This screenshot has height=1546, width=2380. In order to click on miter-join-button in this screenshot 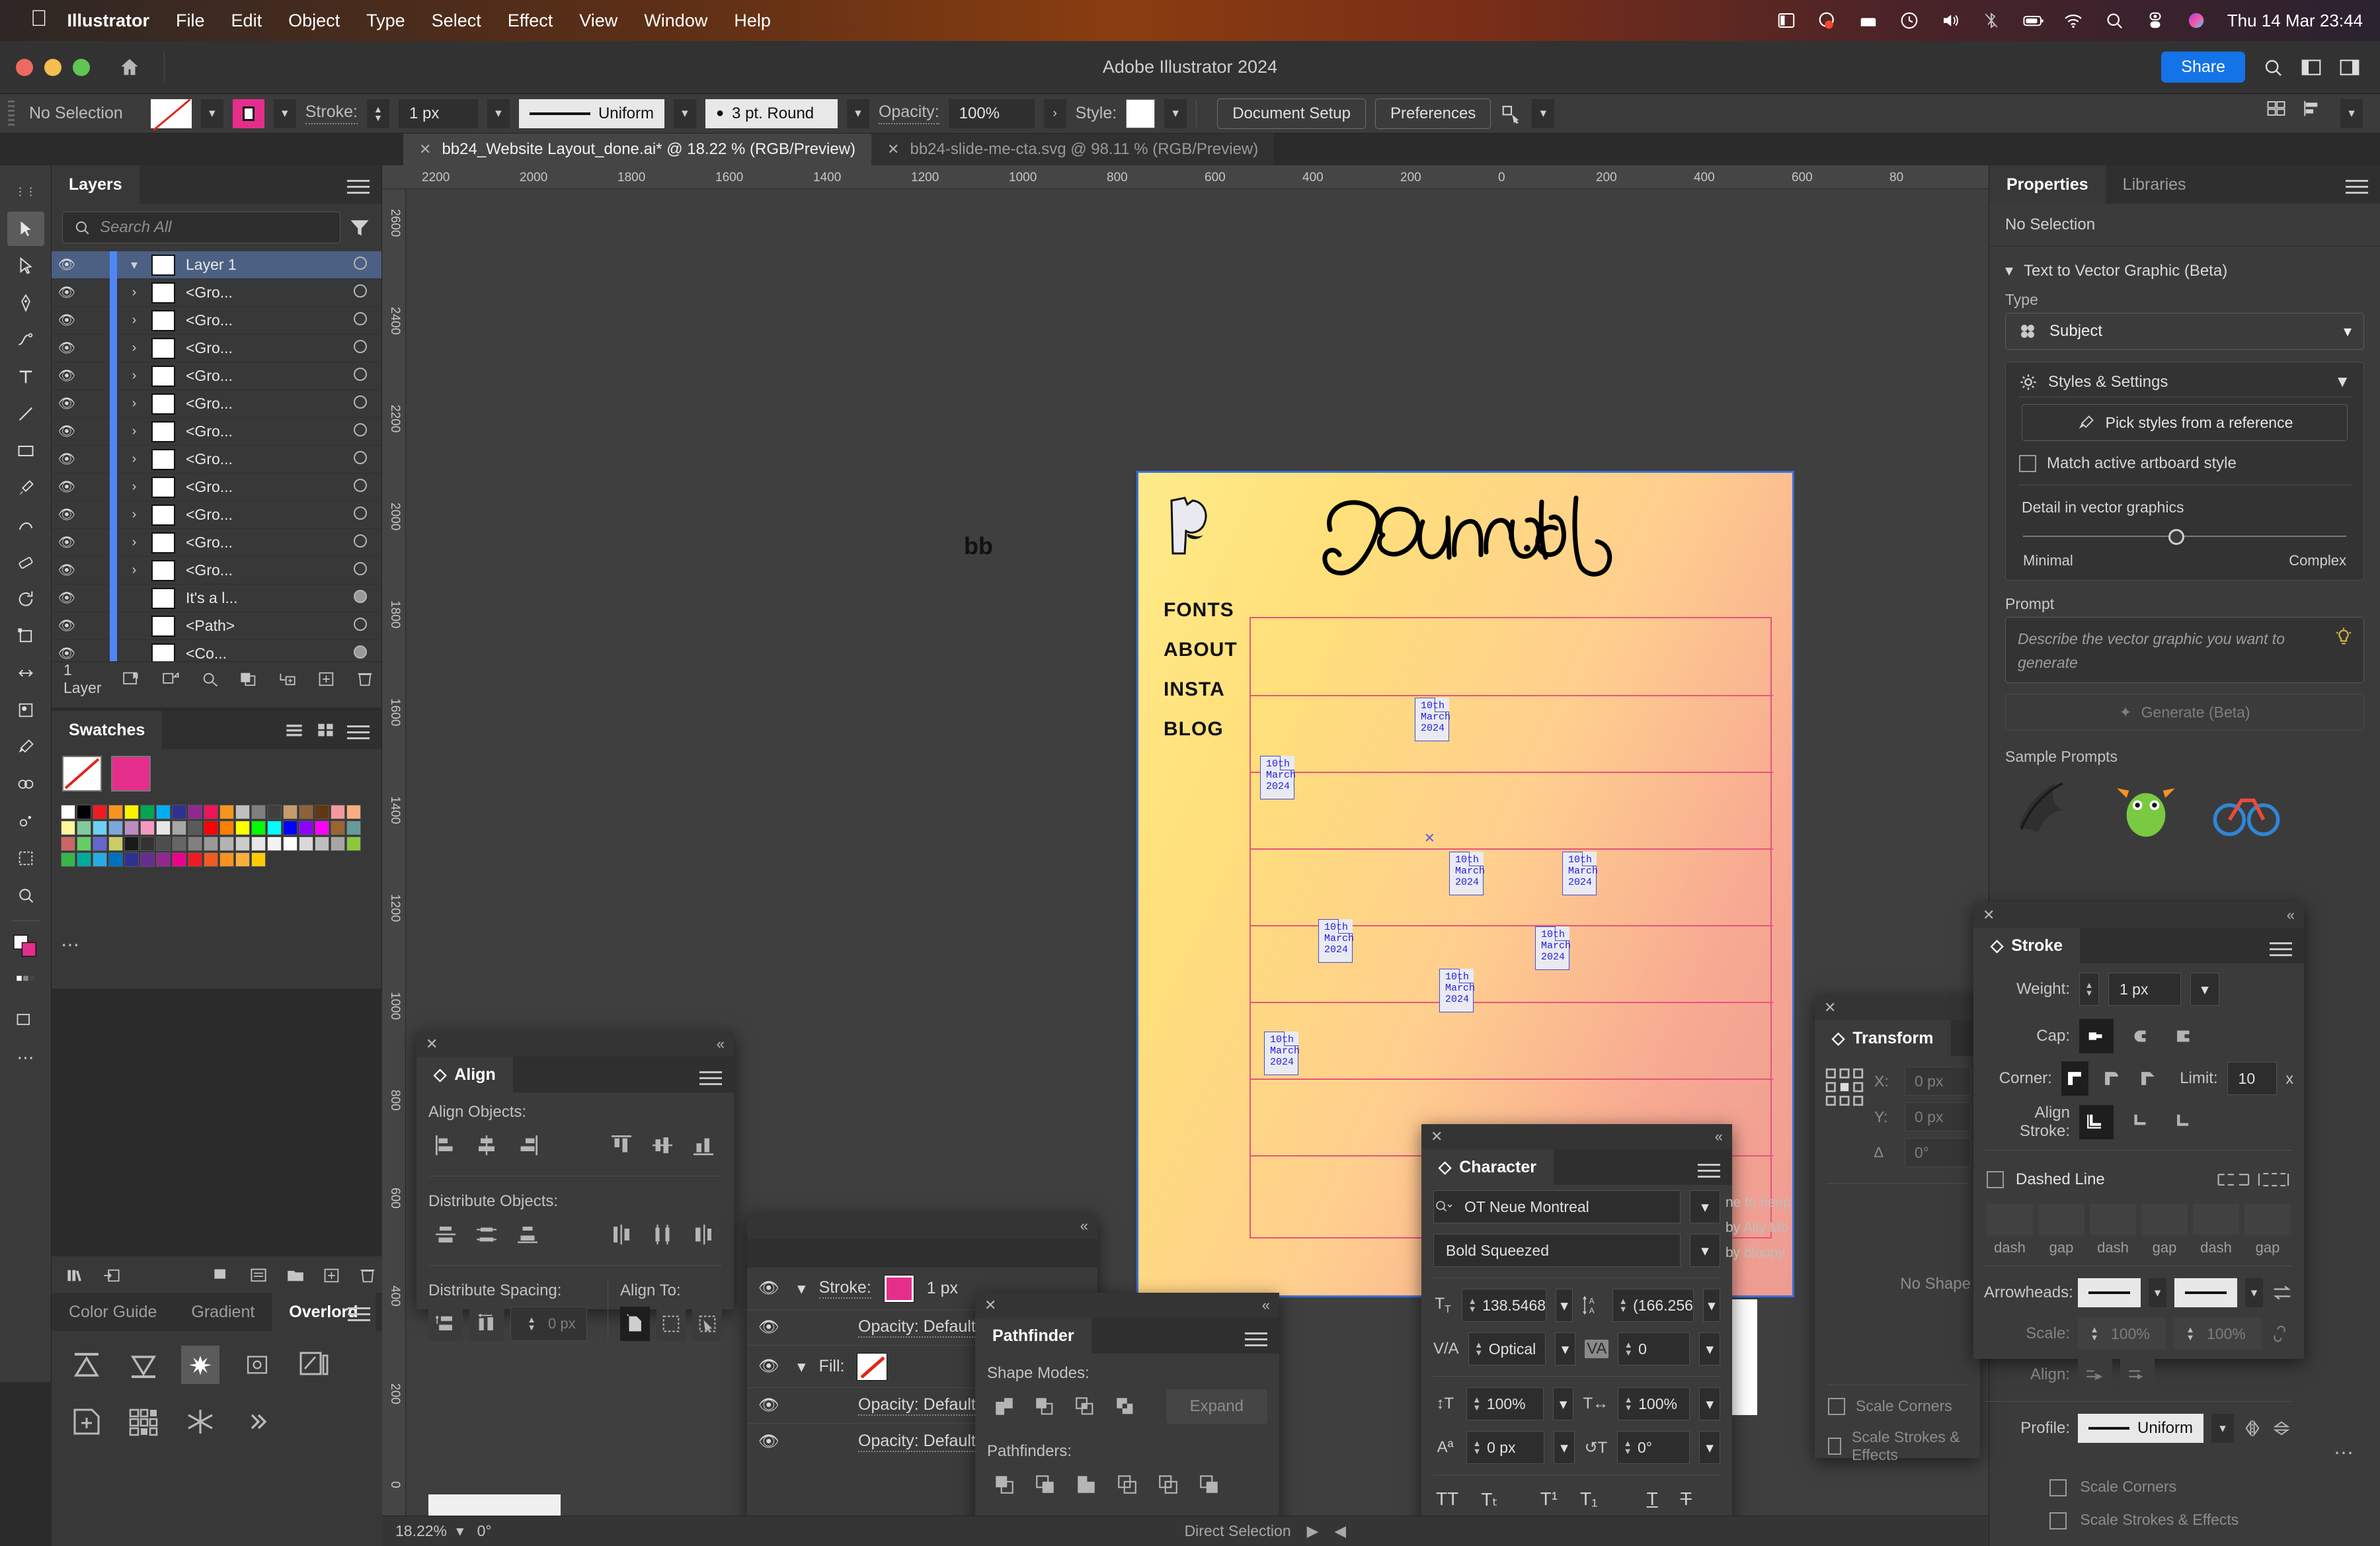, I will do `click(2074, 1078)`.